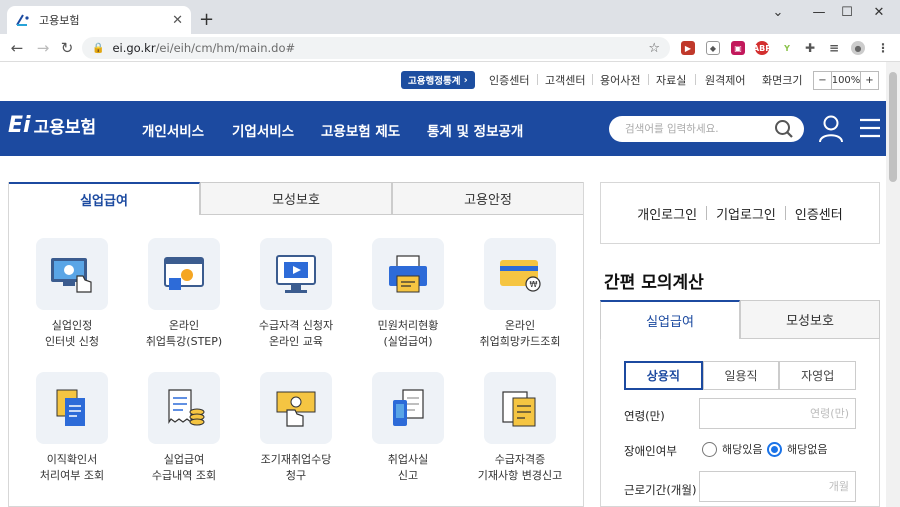 The image size is (900, 507). What do you see at coordinates (810, 319) in the screenshot?
I see `calc-tab-maternity: 모성보호` at bounding box center [810, 319].